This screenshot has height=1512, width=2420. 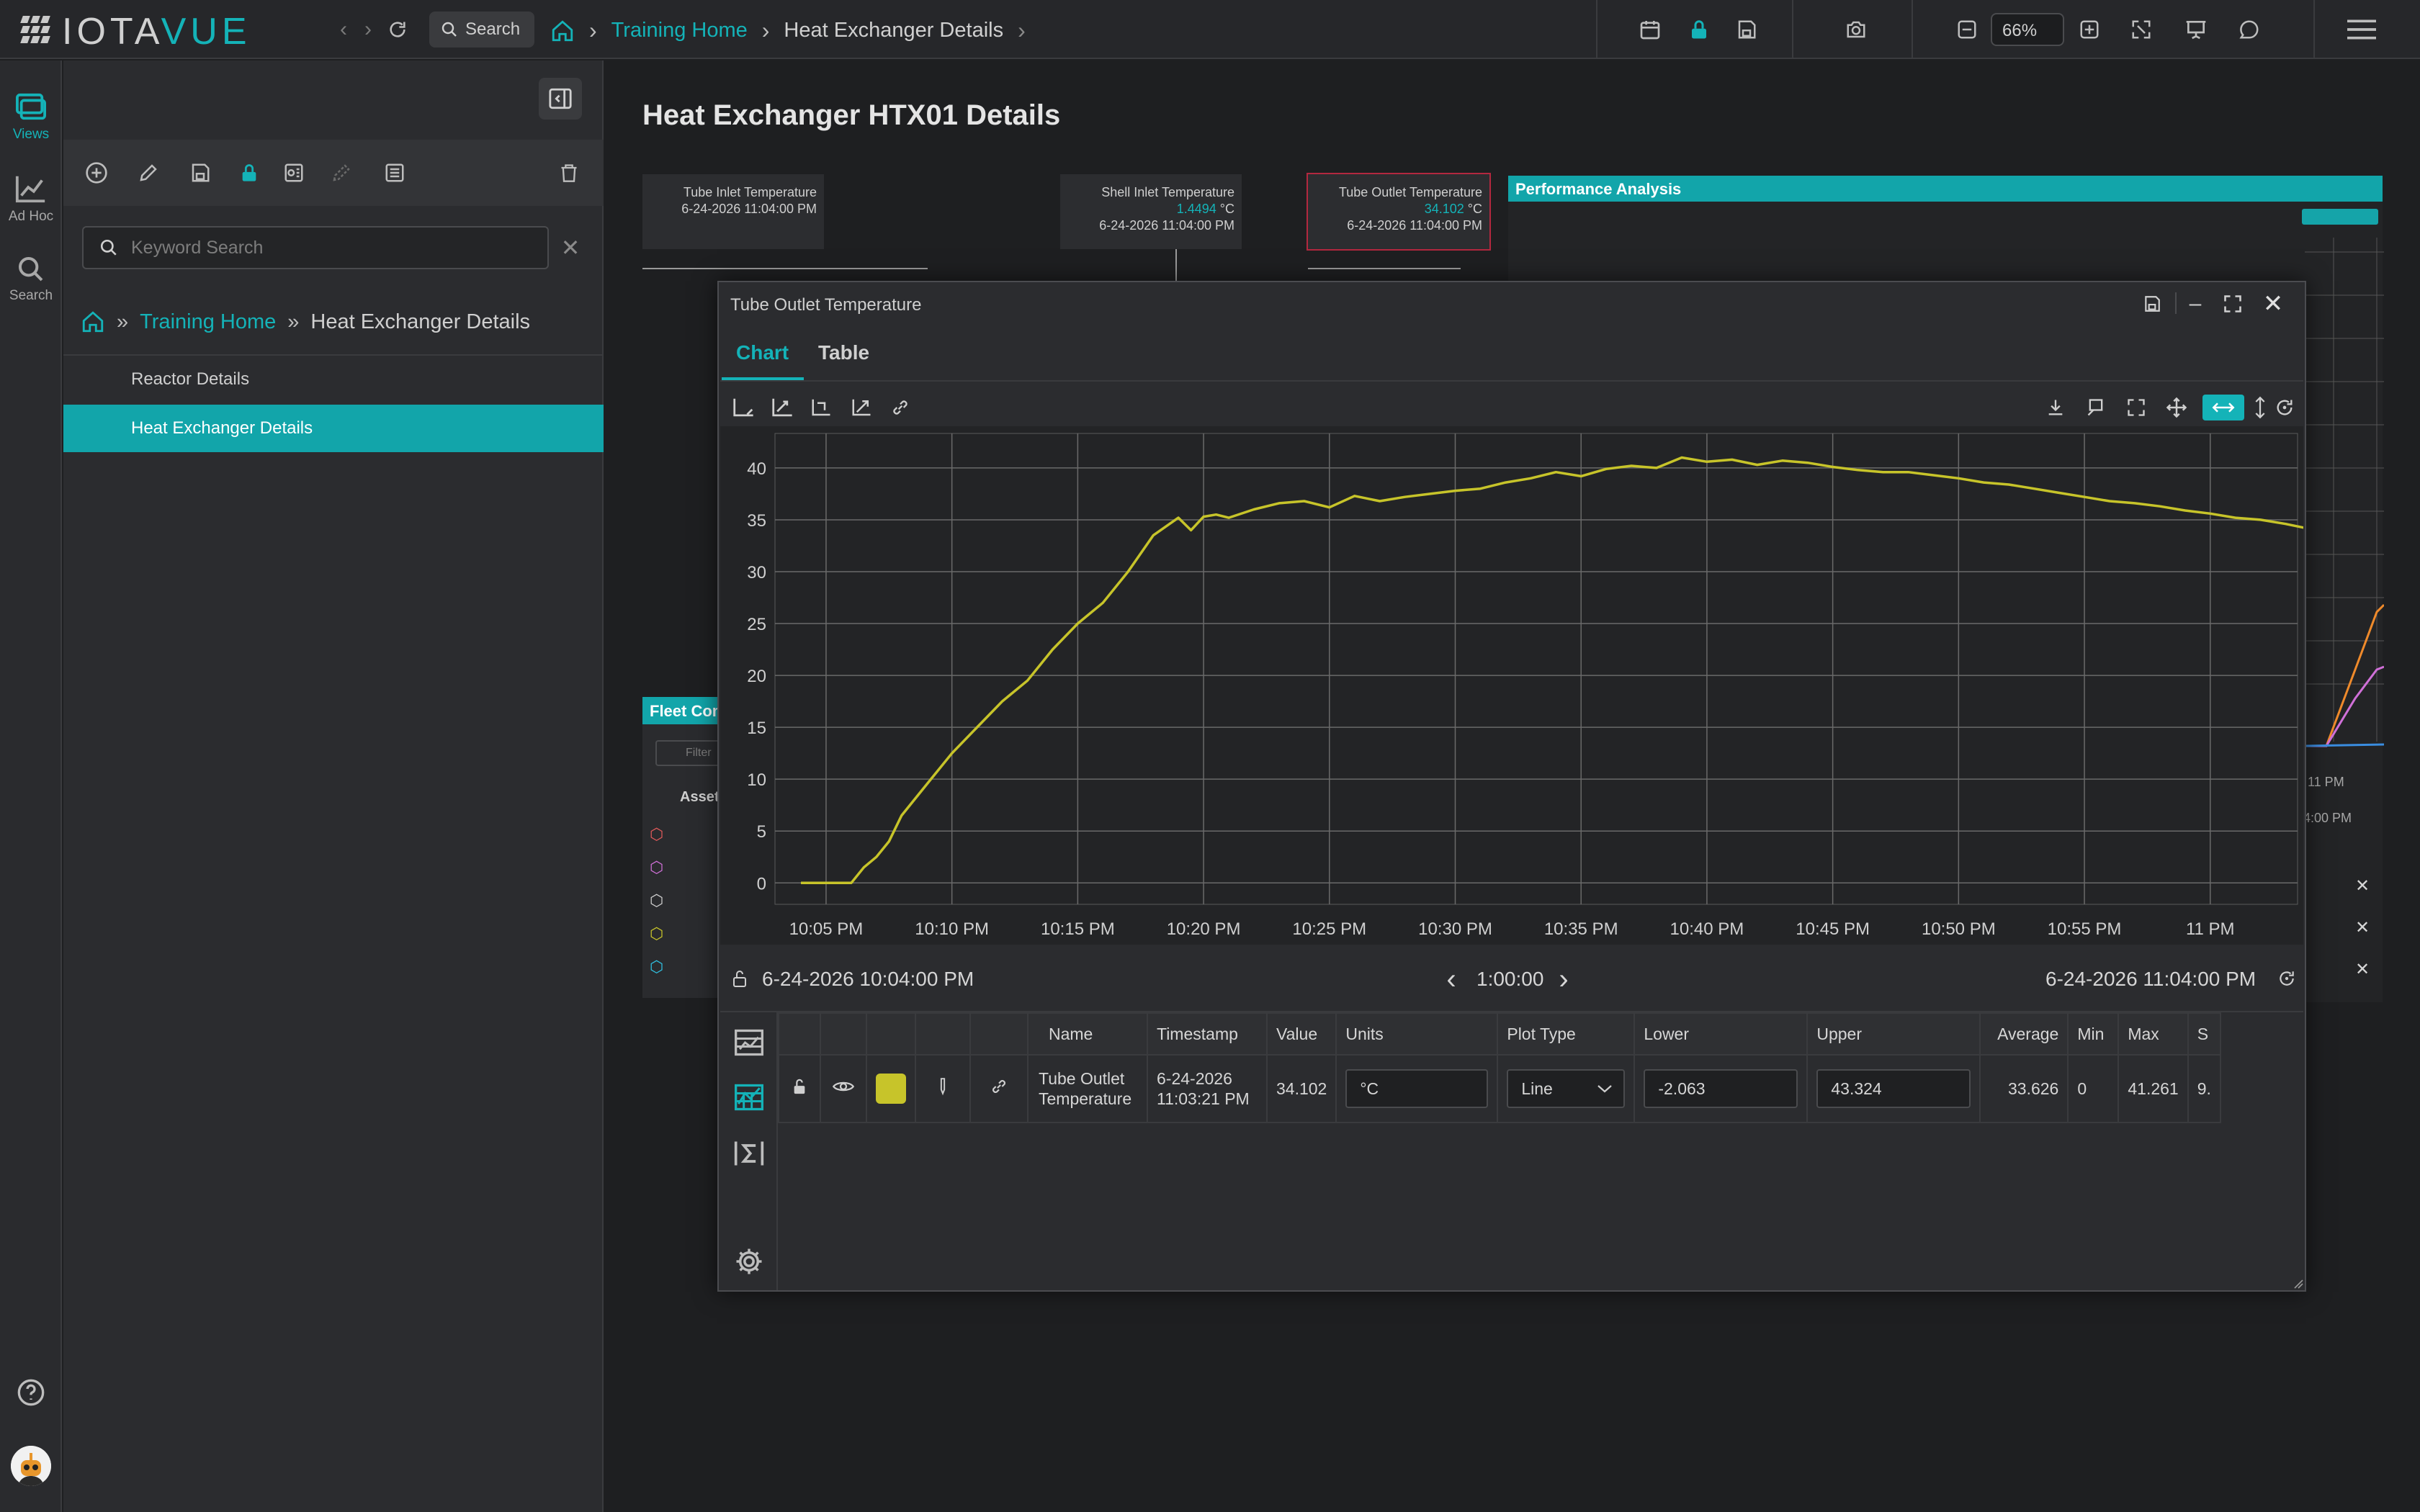 I want to click on tab-table: Table, so click(x=843, y=352).